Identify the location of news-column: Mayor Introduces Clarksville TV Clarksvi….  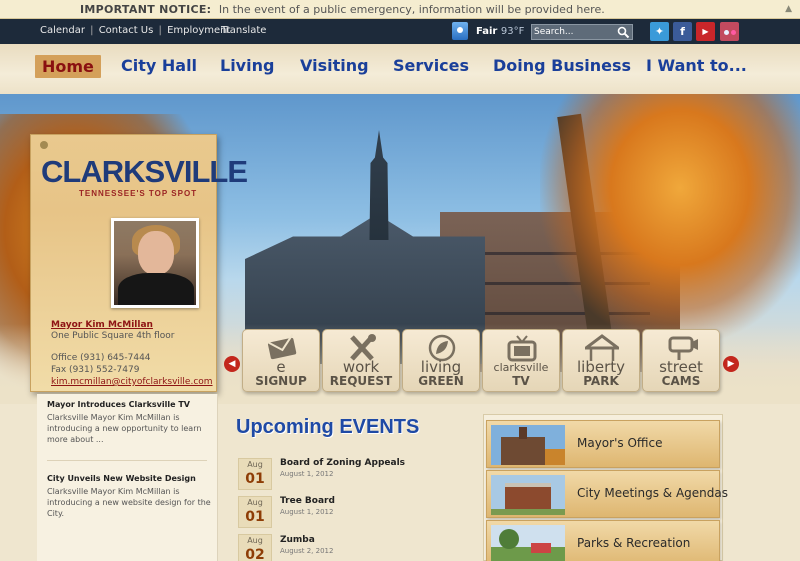
(127, 477).